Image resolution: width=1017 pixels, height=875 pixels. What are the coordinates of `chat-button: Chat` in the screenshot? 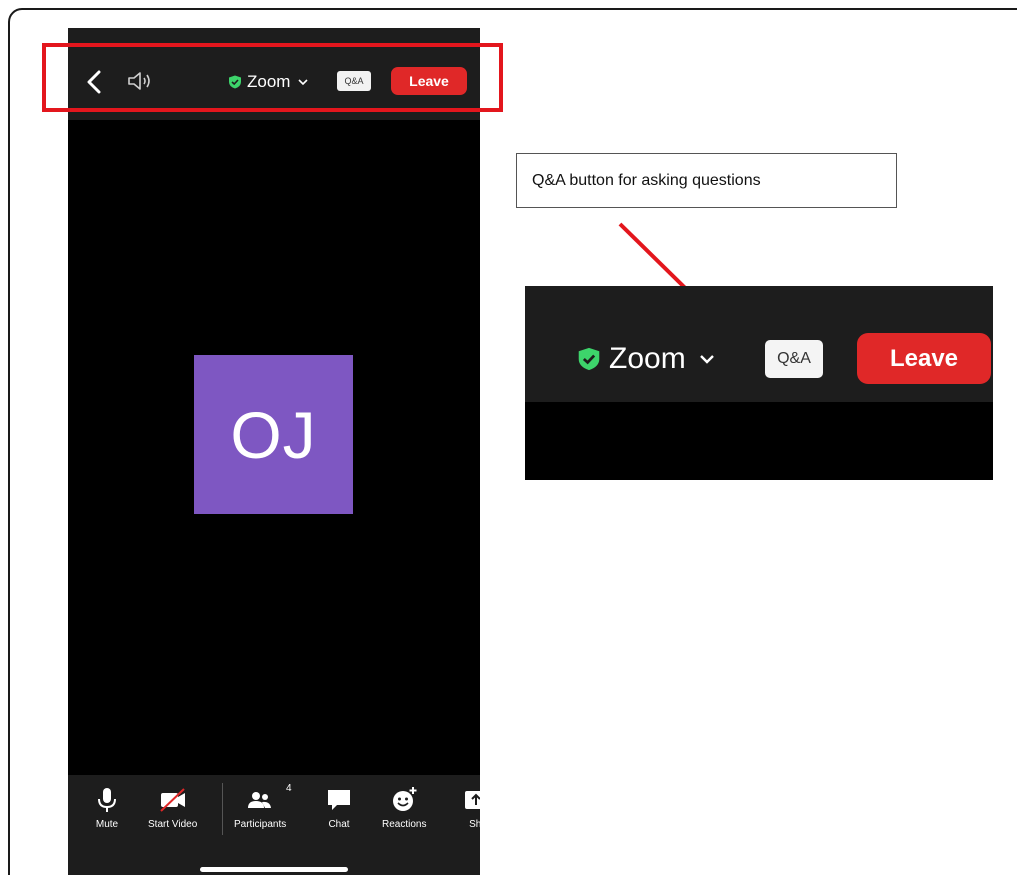 It's located at (339, 807).